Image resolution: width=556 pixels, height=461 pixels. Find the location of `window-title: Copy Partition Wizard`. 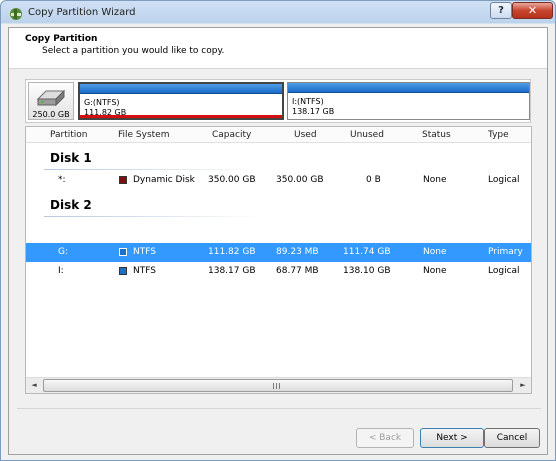

window-title: Copy Partition Wizard is located at coordinates (82, 12).